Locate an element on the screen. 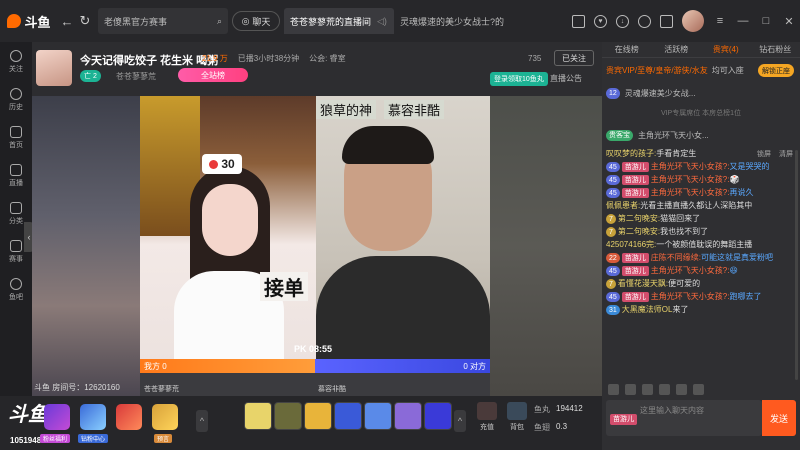 This screenshot has width=800, height=450. chat-message: 45 苗游儿 主角光环飞天小女孩?:又是哭哭的 is located at coordinates (701, 167).